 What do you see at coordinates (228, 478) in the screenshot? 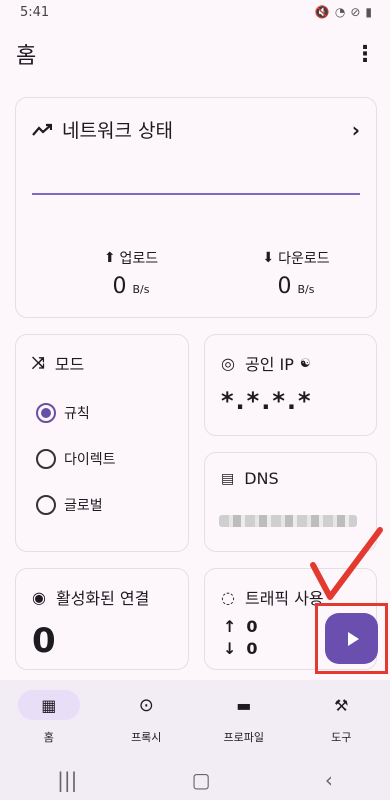
I see `dns-icon: ▤` at bounding box center [228, 478].